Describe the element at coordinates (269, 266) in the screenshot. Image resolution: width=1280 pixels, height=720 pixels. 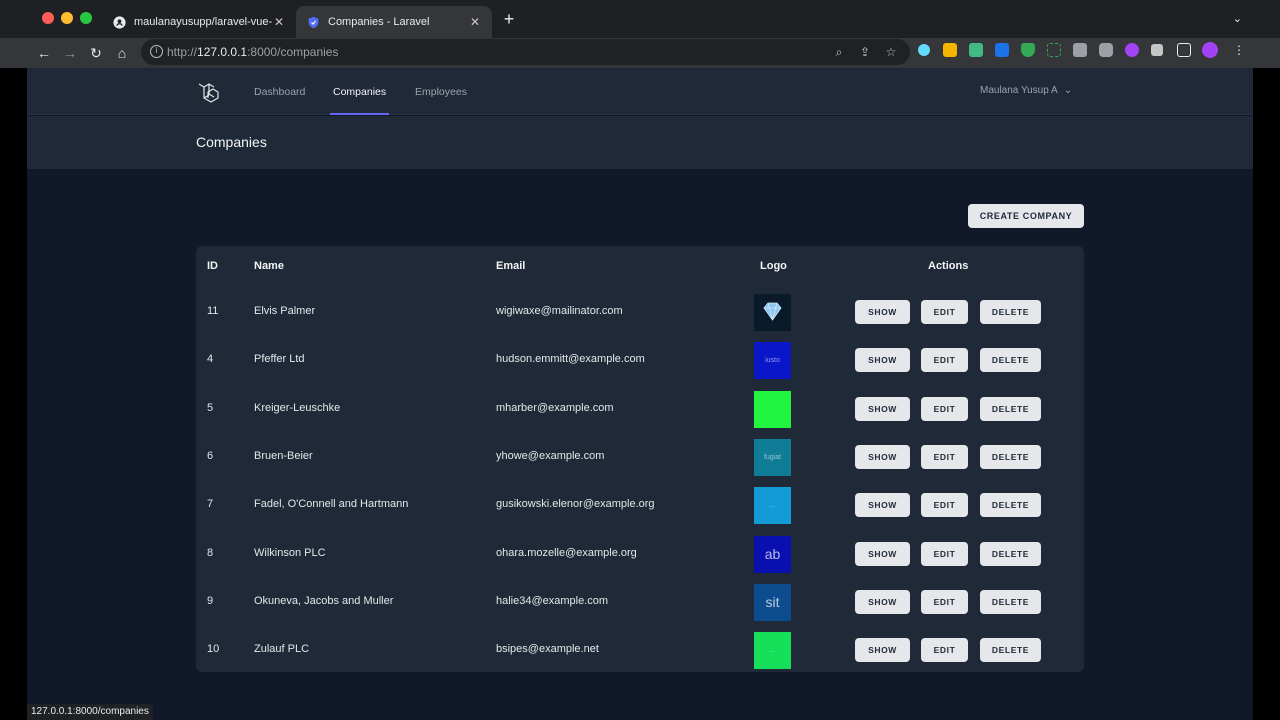
I see `column-header-name: Name` at that location.